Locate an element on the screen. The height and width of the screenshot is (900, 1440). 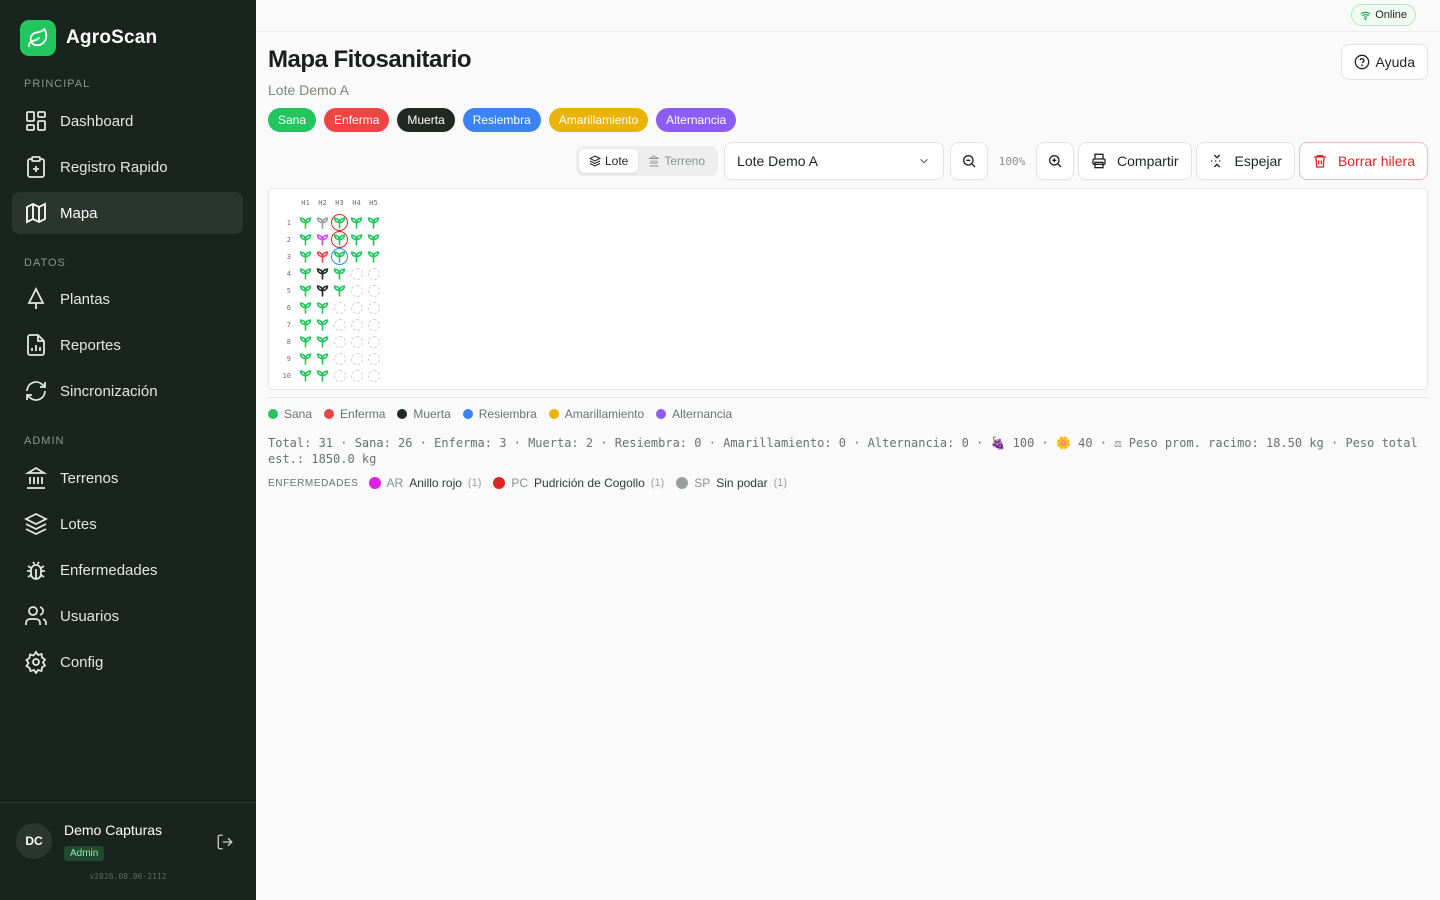
disease-item-pc: PC Pudrición de Cogollo (1) is located at coordinates (578, 483).